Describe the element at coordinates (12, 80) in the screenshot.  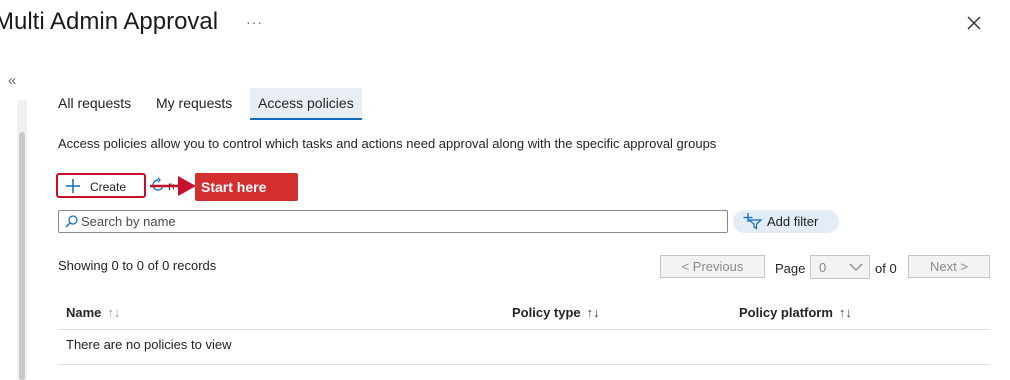
I see `collapse-nav-icon: «` at that location.